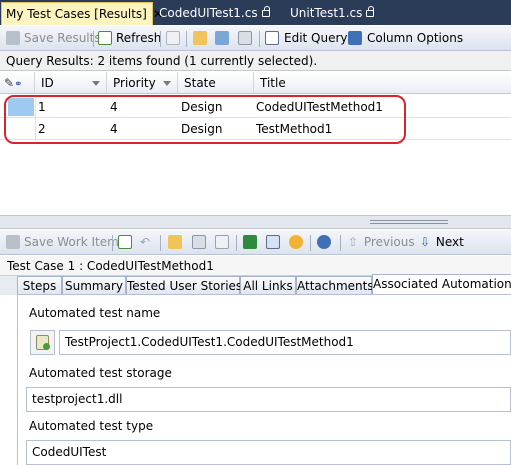 The image size is (511, 465). Describe the element at coordinates (441, 284) in the screenshot. I see `tab-associated-automation: Associated Automation` at that location.